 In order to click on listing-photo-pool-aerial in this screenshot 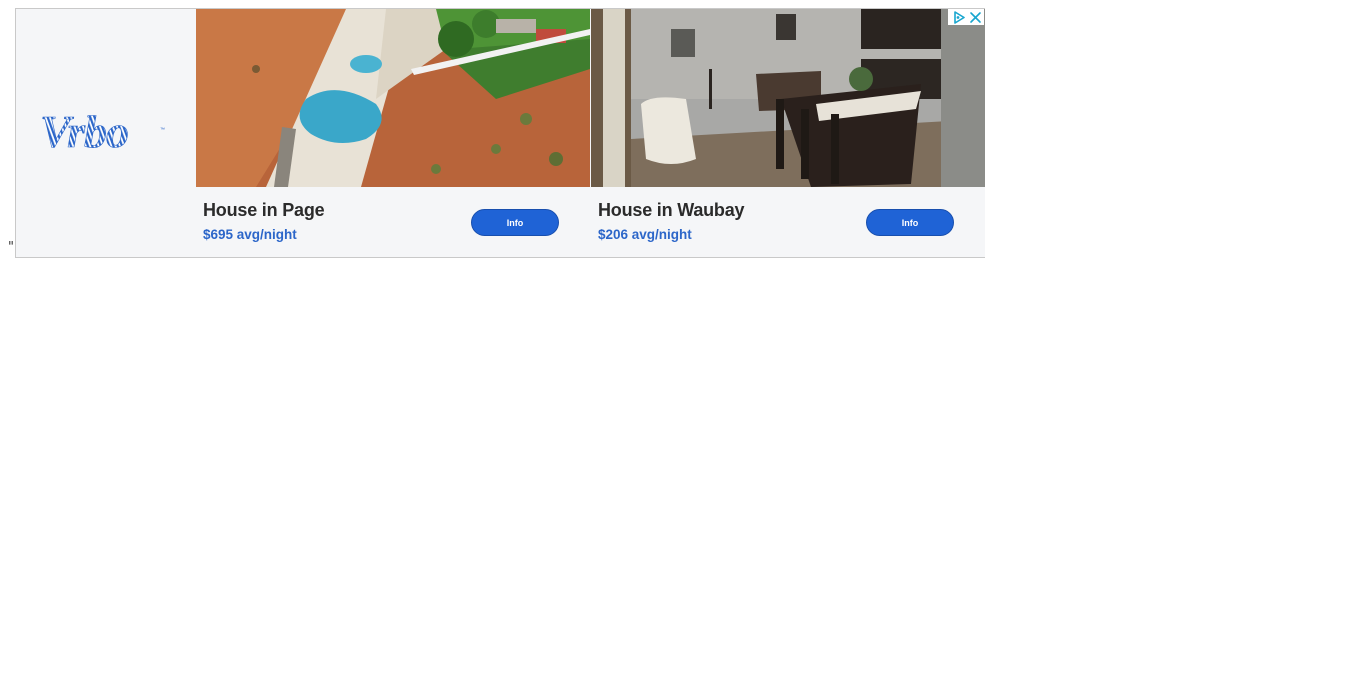, I will do `click(393, 98)`.